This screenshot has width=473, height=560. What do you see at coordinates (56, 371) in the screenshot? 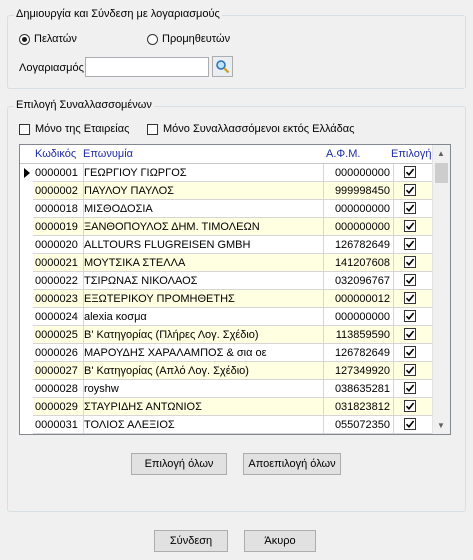
I see `cell-code: 0000027` at bounding box center [56, 371].